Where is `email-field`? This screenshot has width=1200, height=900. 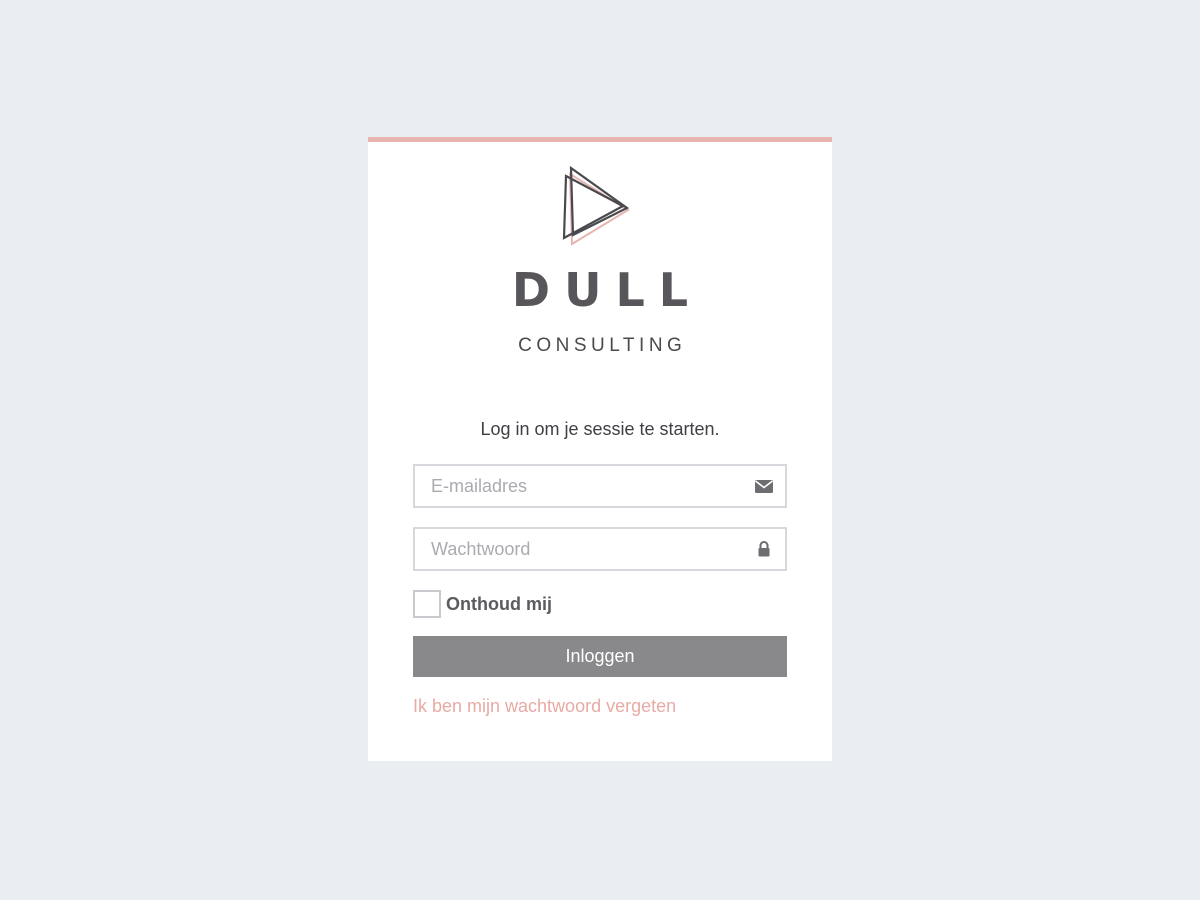
email-field is located at coordinates (600, 486).